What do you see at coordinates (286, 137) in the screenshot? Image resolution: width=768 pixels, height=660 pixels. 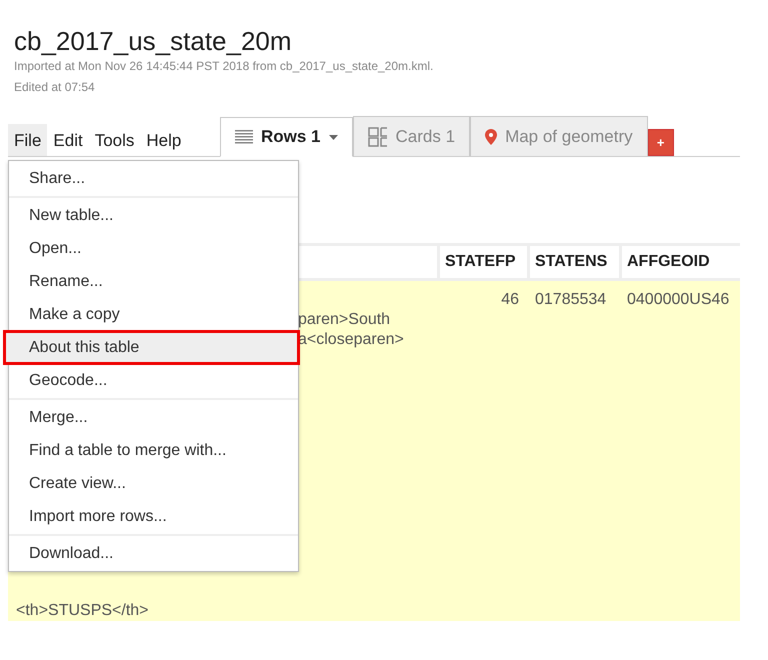 I see `view-tab: Rows 1` at bounding box center [286, 137].